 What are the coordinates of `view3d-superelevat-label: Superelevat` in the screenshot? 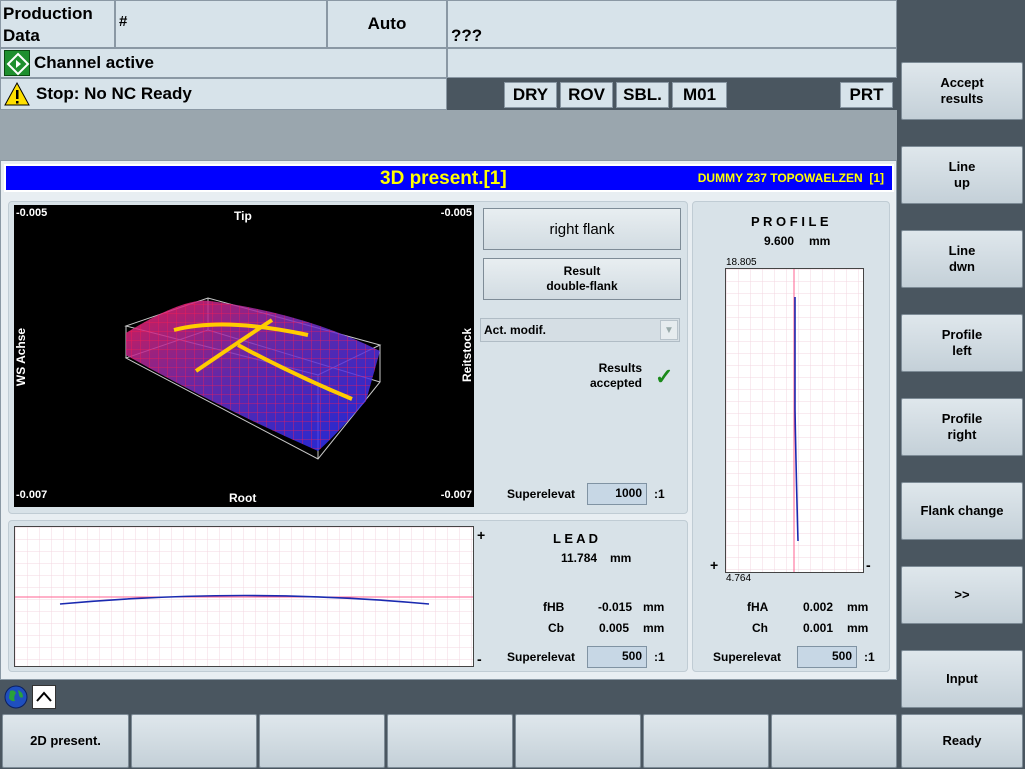 It's located at (541, 494).